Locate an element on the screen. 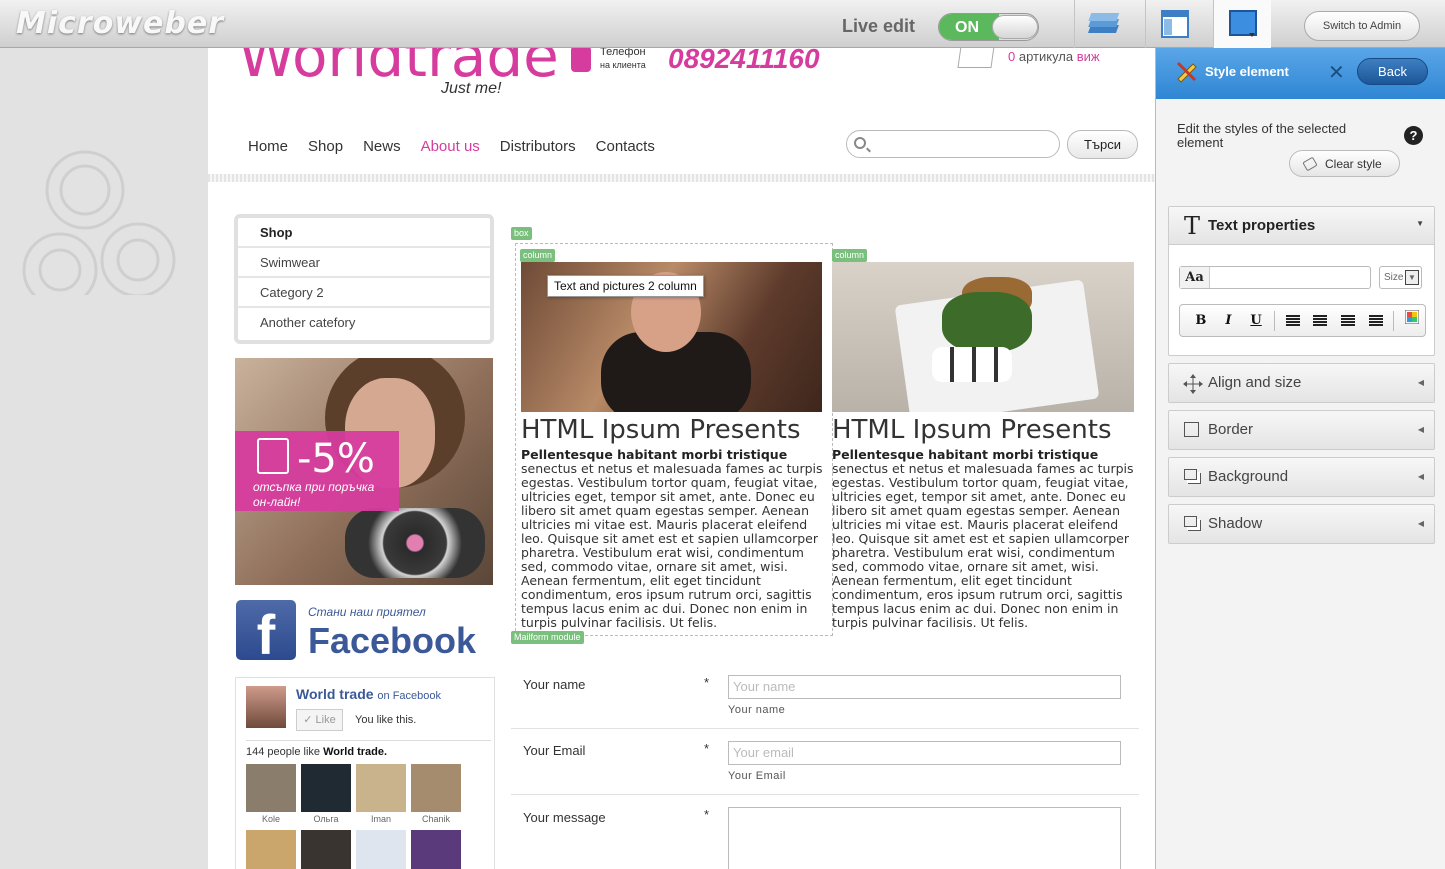 The height and width of the screenshot is (869, 1445). editor-toolbar: Microweber Live edit ON Switch to Admin is located at coordinates (722, 24).